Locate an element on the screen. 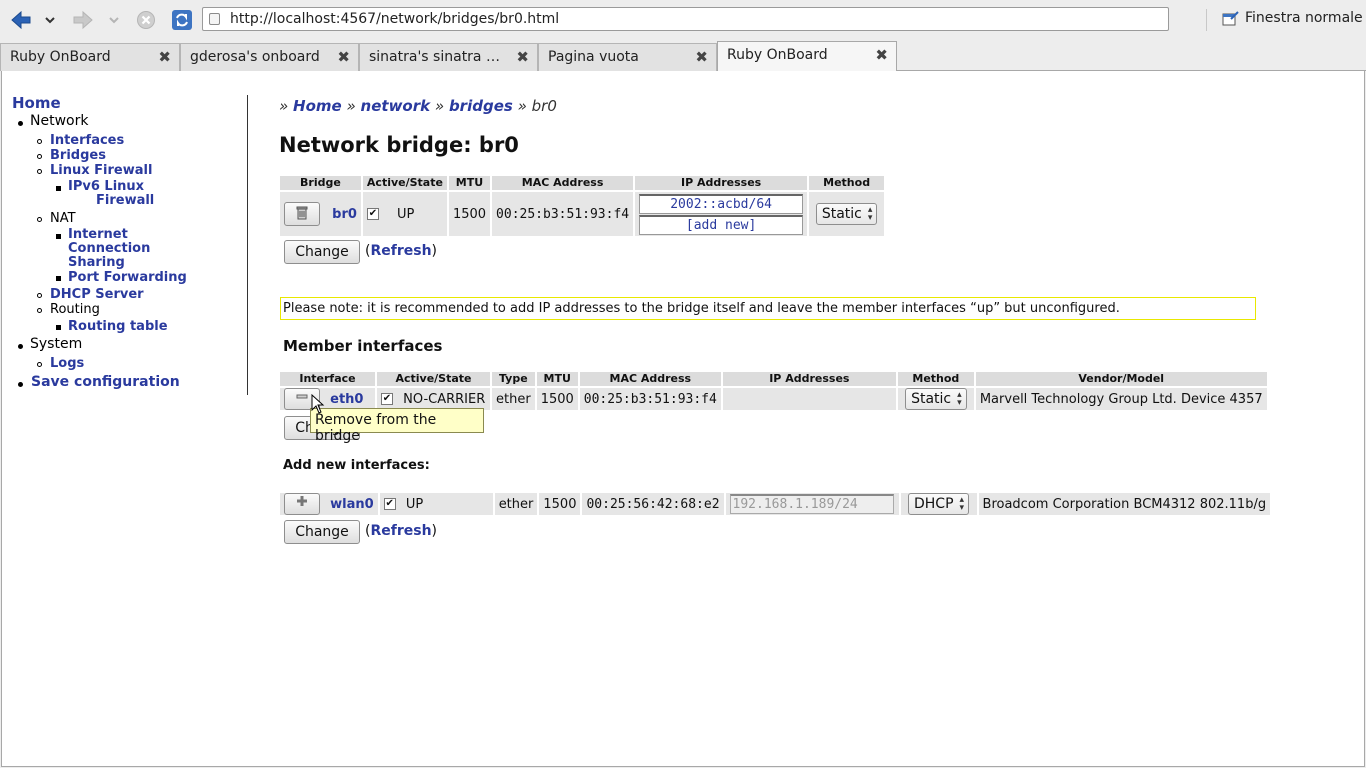 The width and height of the screenshot is (1366, 768). tab-label: sinatra's sinatra at master is located at coordinates (437, 57).